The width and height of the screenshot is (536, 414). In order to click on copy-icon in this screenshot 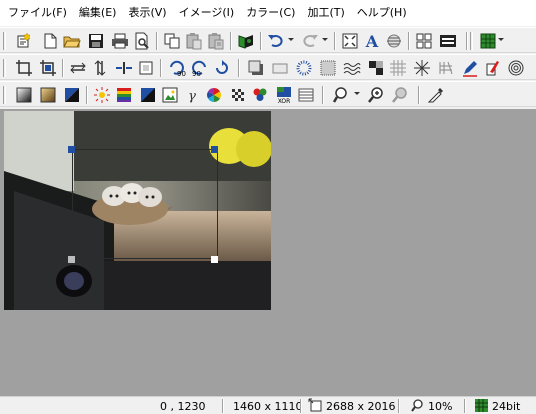, I will do `click(172, 41)`.